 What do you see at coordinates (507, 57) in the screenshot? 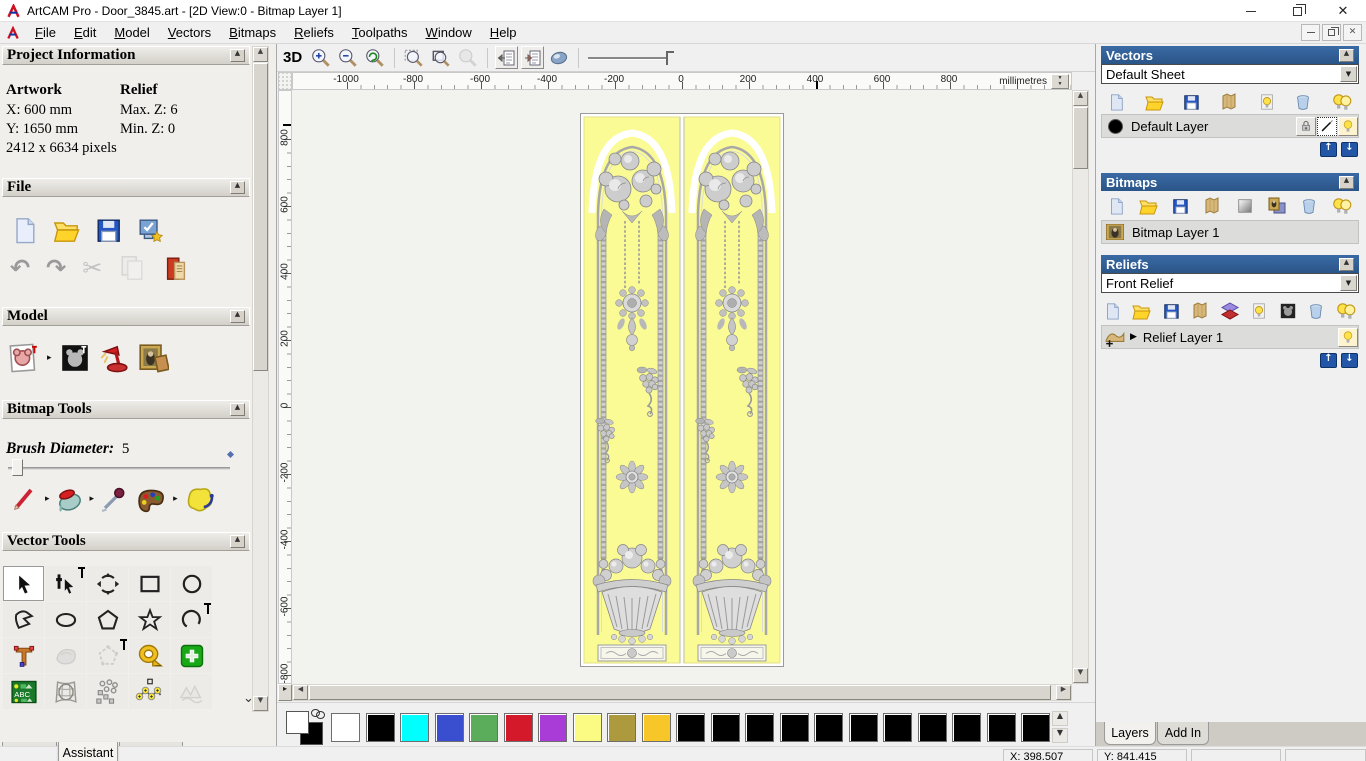
I see `toggle-bitmap-button` at bounding box center [507, 57].